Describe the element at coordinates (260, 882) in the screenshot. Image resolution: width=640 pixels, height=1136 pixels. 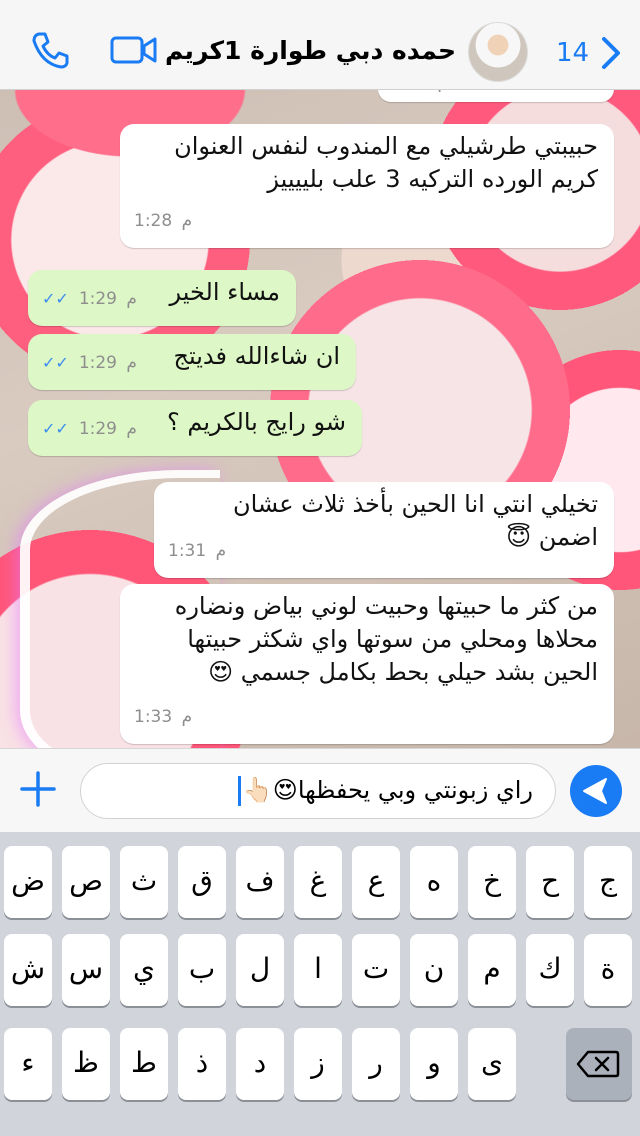
I see `key: ف` at that location.